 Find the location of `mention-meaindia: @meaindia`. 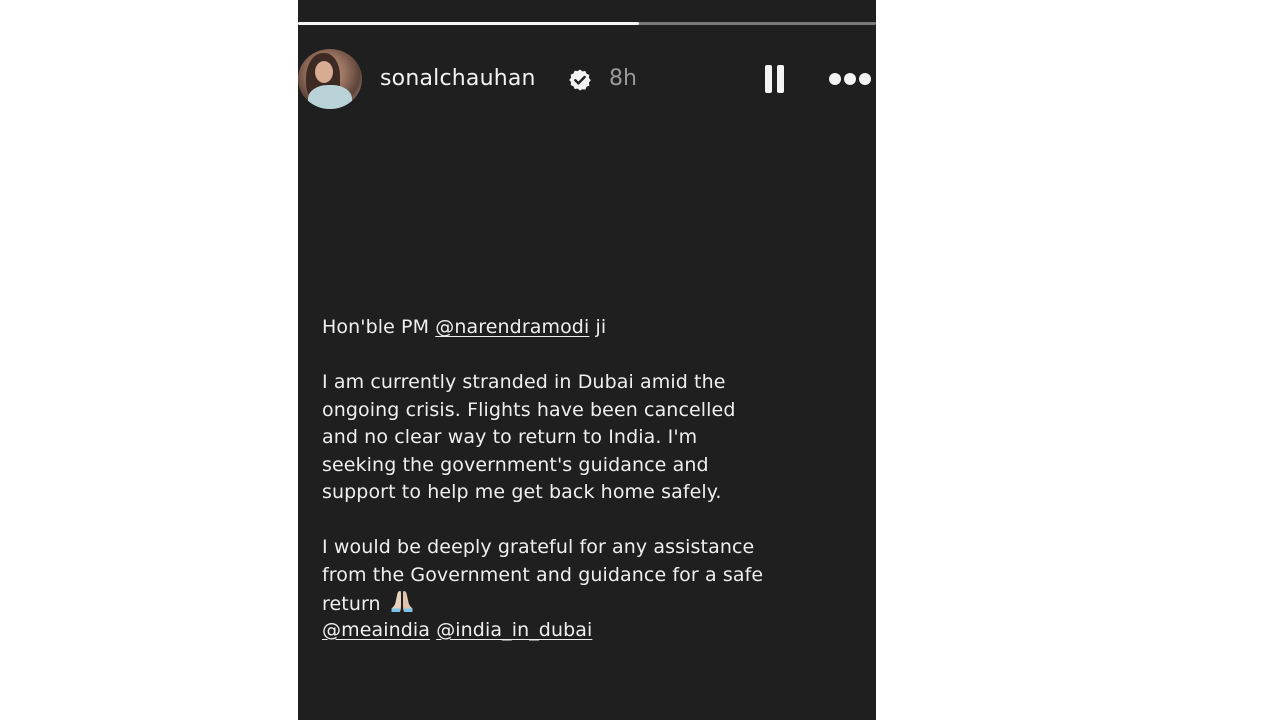

mention-meaindia: @meaindia is located at coordinates (376, 630).